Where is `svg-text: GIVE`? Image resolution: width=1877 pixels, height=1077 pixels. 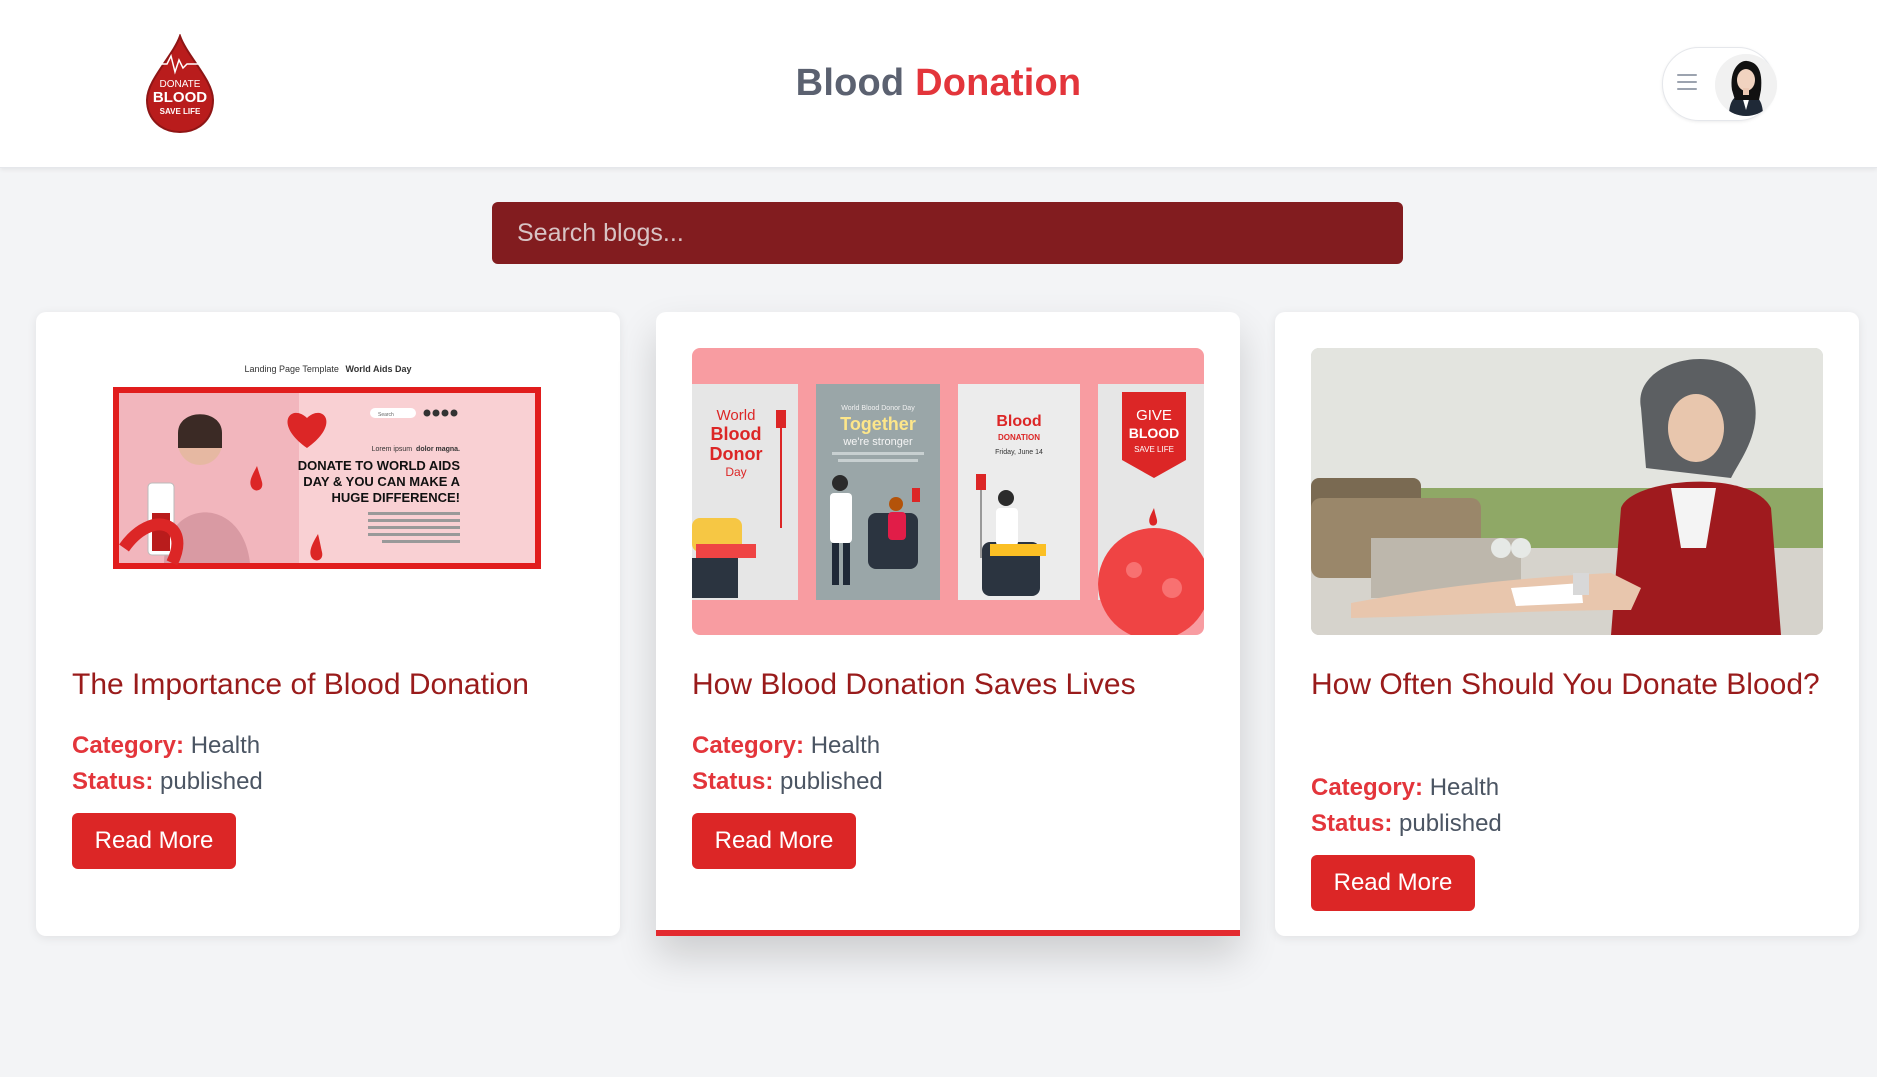 svg-text: GIVE is located at coordinates (1154, 415).